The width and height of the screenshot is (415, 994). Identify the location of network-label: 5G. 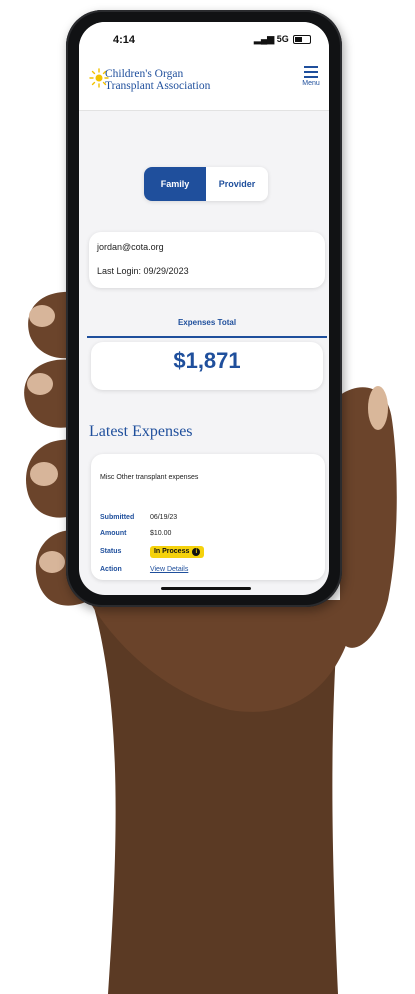
(282, 39).